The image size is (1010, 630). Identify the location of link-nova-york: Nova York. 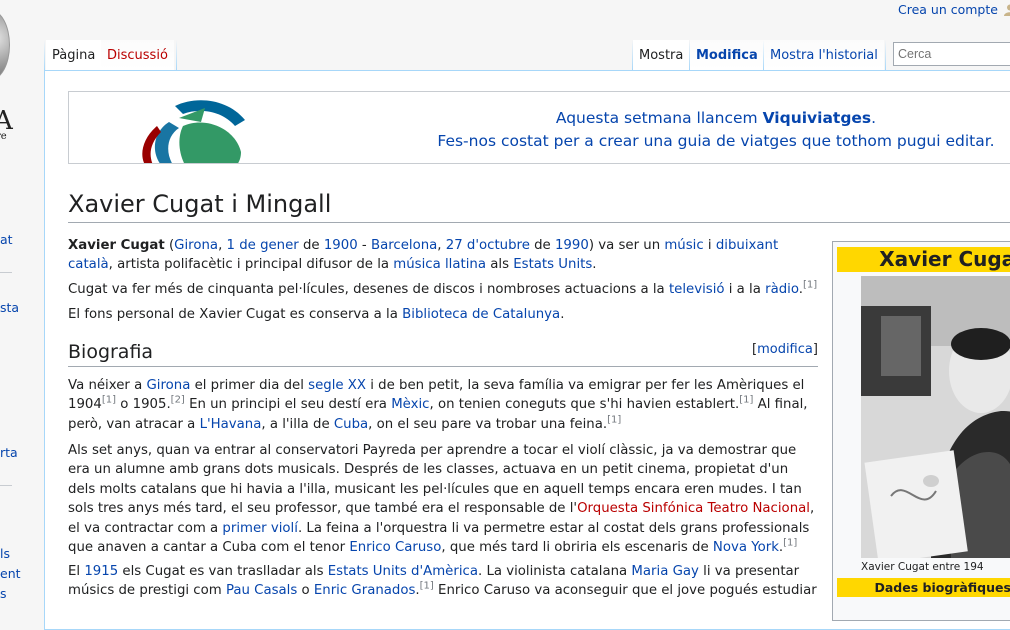
(746, 547).